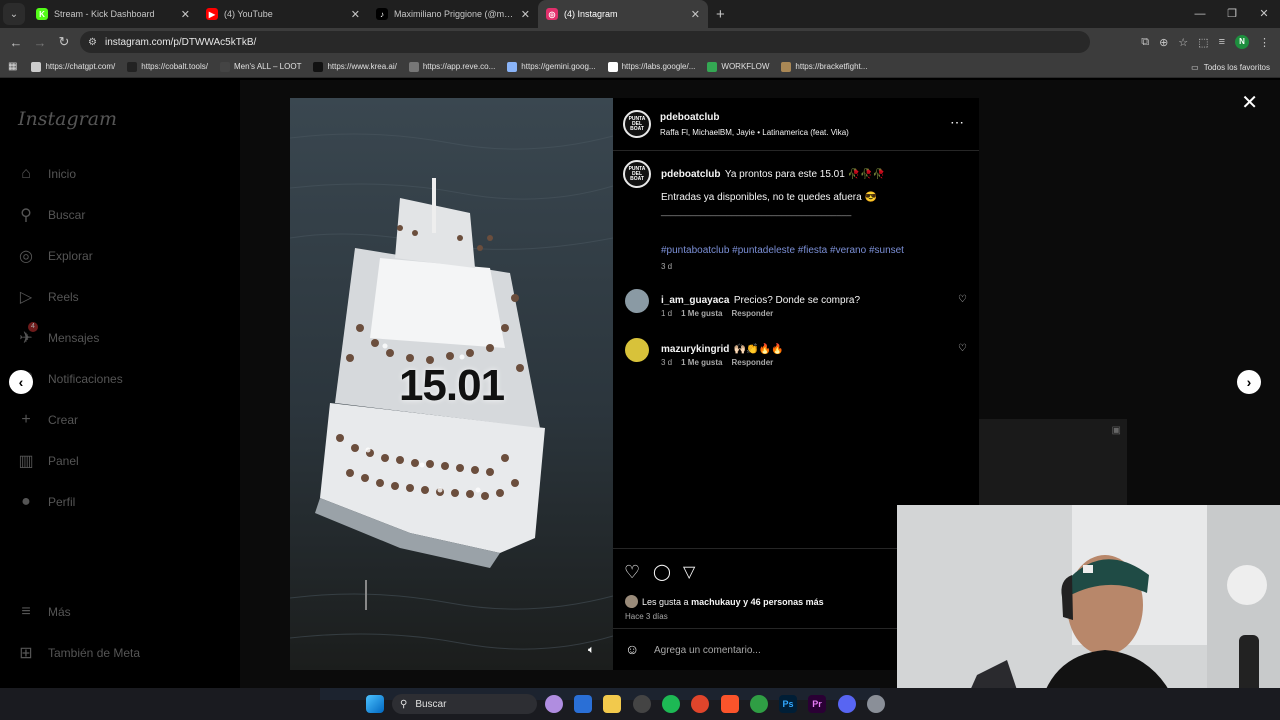  I want to click on sidebar-item-buscar: ⚲ Buscar, so click(50, 215).